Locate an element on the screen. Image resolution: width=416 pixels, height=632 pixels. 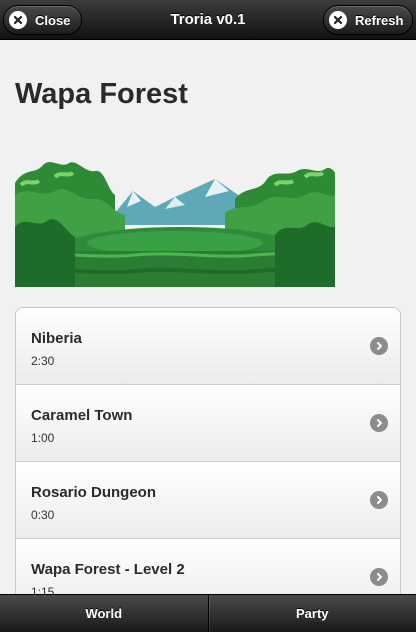
header-bar: Troria v0.1 Close Refresh is located at coordinates (208, 20).